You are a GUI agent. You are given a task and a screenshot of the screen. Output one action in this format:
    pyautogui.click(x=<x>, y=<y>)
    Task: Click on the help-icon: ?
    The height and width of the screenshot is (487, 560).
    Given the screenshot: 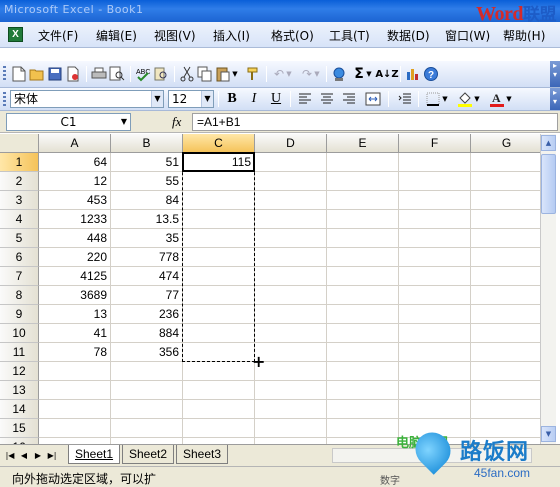 What is the action you would take?
    pyautogui.click(x=431, y=74)
    